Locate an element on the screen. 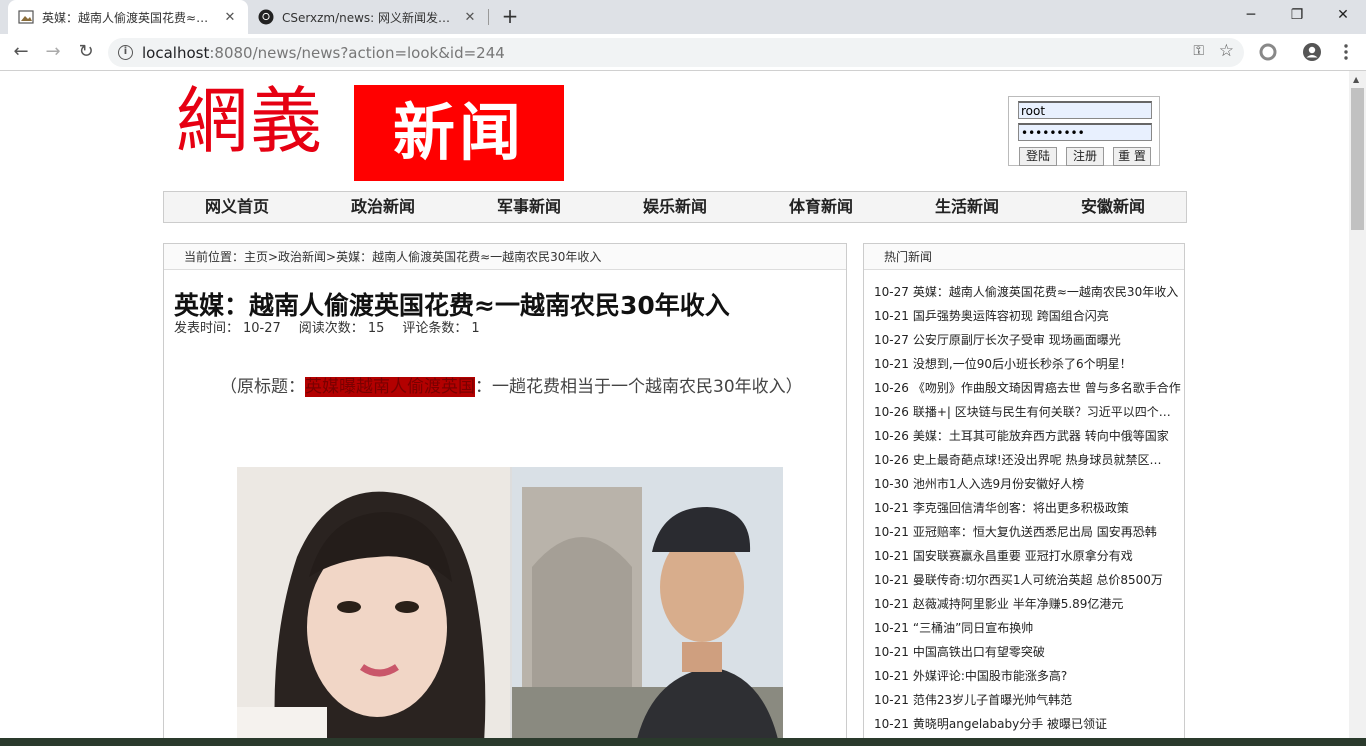  tab-title: CSerxzm/news: 网义新闻发布系统 is located at coordinates (369, 17).